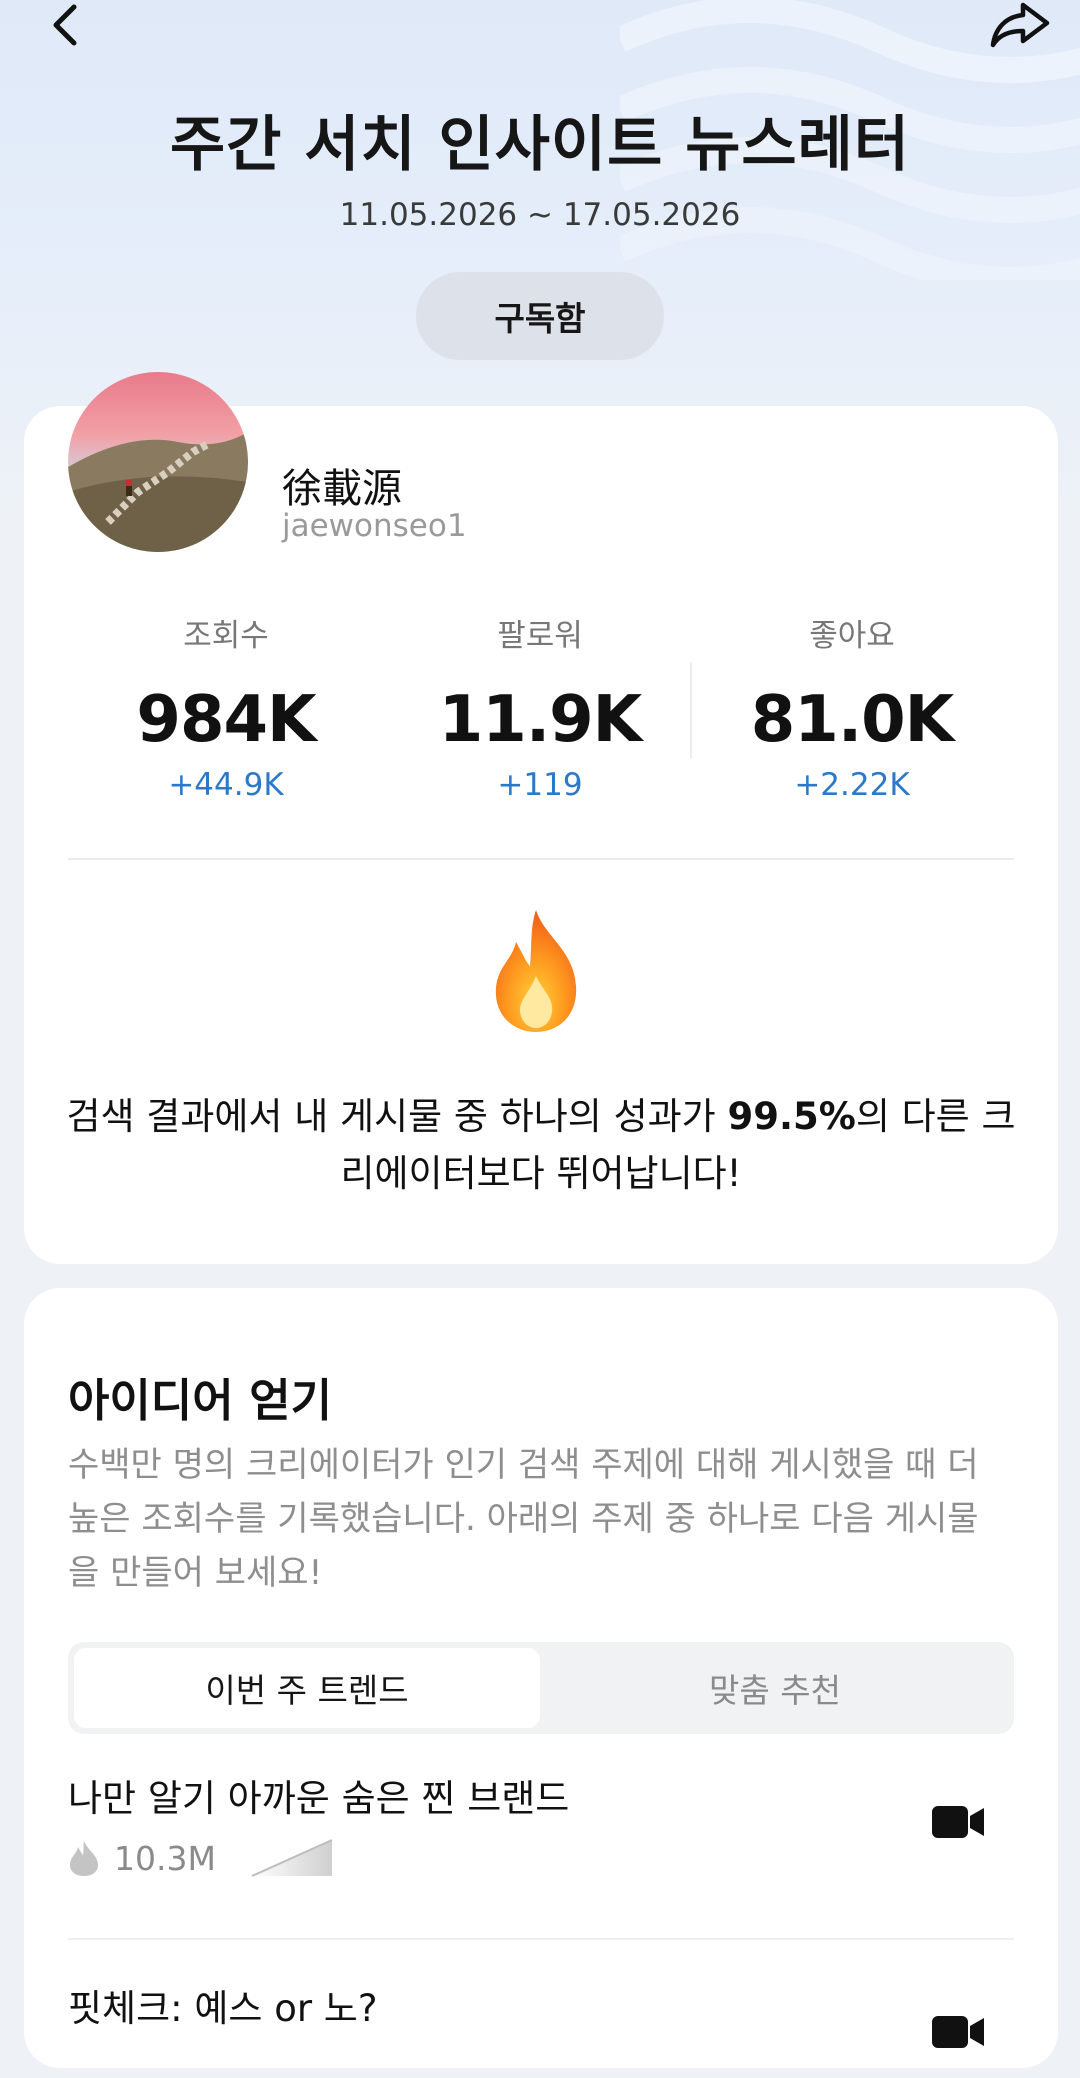 This screenshot has height=2078, width=1080. I want to click on display-name: 徐載源, so click(342, 489).